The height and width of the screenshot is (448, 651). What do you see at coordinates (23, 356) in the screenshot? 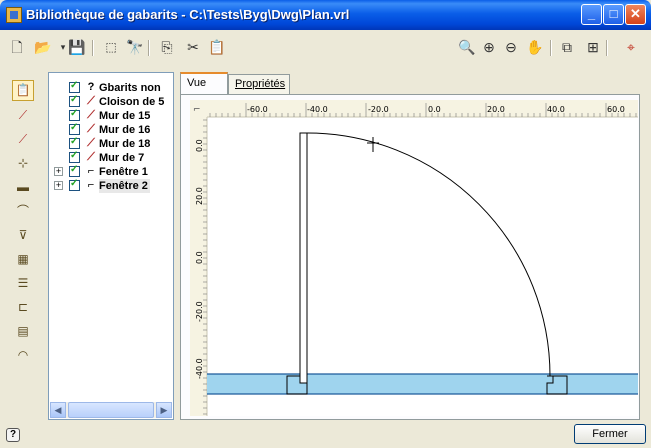
I see `arc-tool-icon: ◠` at bounding box center [23, 356].